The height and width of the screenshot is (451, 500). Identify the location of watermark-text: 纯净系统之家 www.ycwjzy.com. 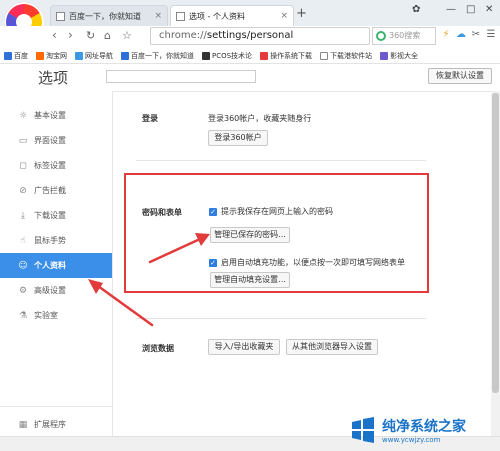
(424, 430).